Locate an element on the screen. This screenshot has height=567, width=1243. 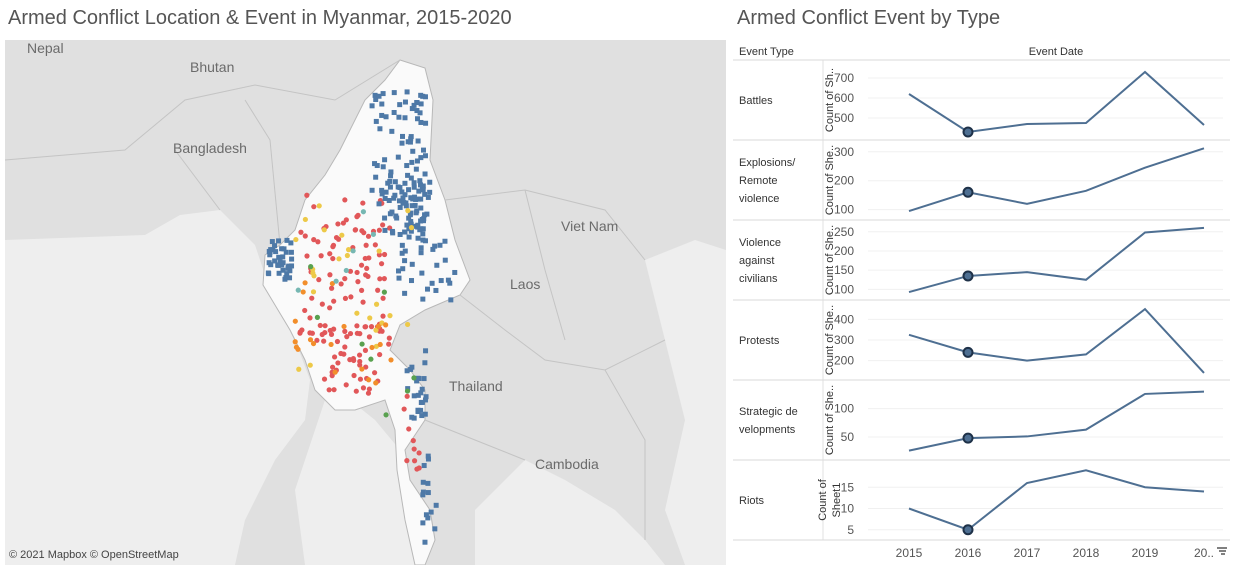
series-line is located at coordinates (1056, 260).